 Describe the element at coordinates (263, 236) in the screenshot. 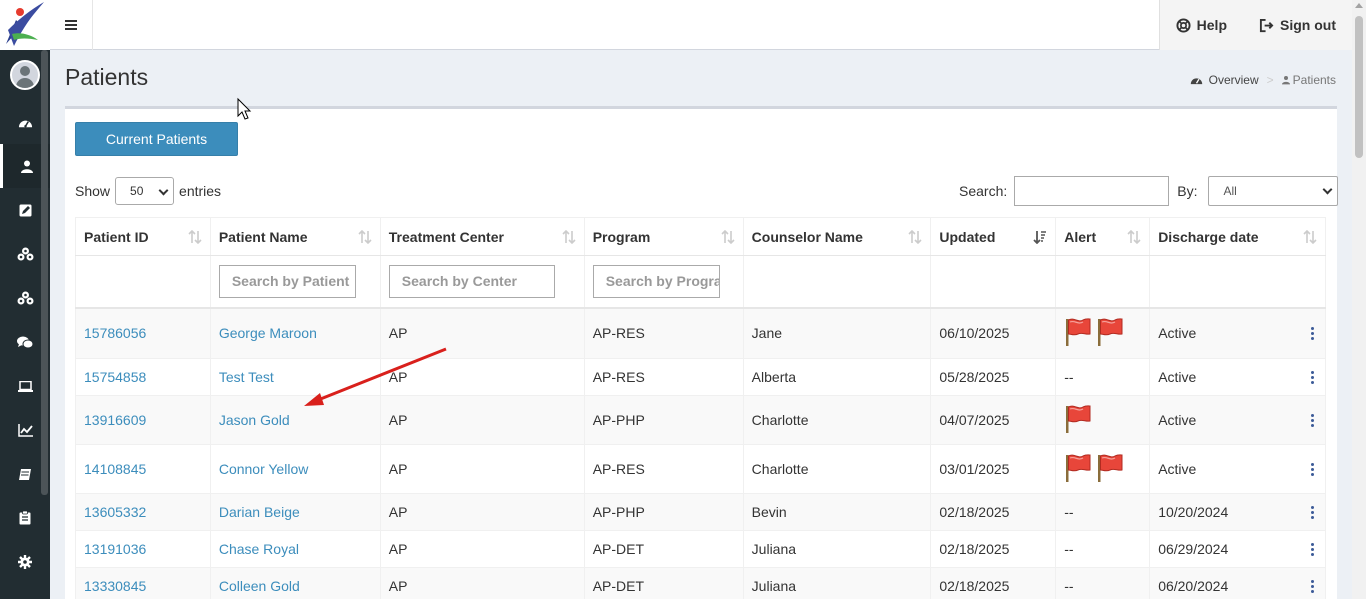

I see `column-label: Patient Name` at that location.